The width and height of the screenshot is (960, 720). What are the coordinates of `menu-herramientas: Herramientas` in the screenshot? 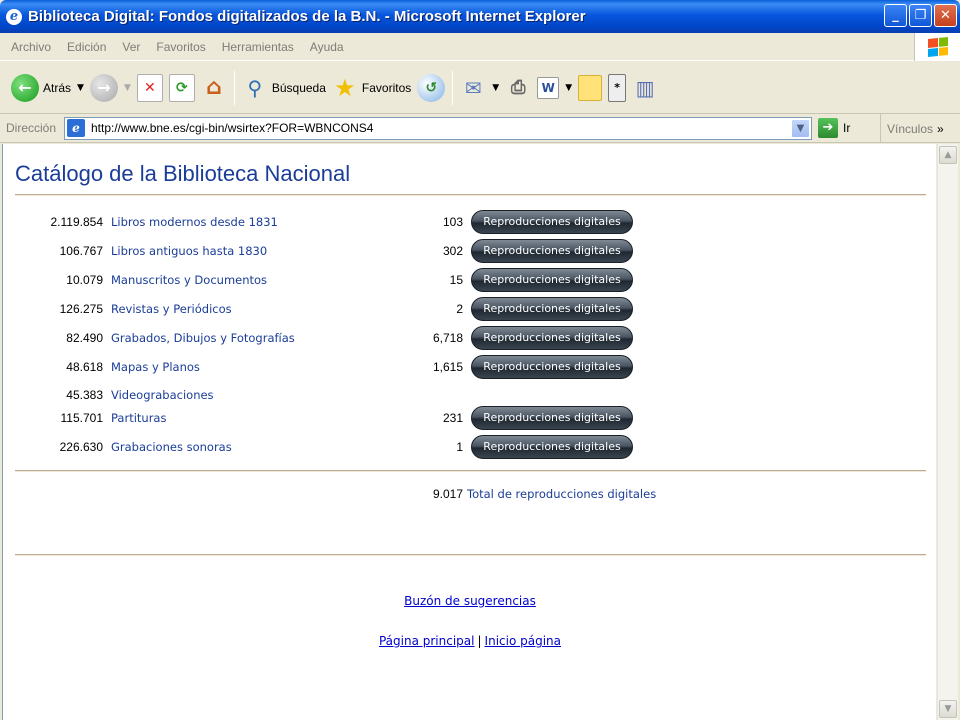 It's located at (258, 47).